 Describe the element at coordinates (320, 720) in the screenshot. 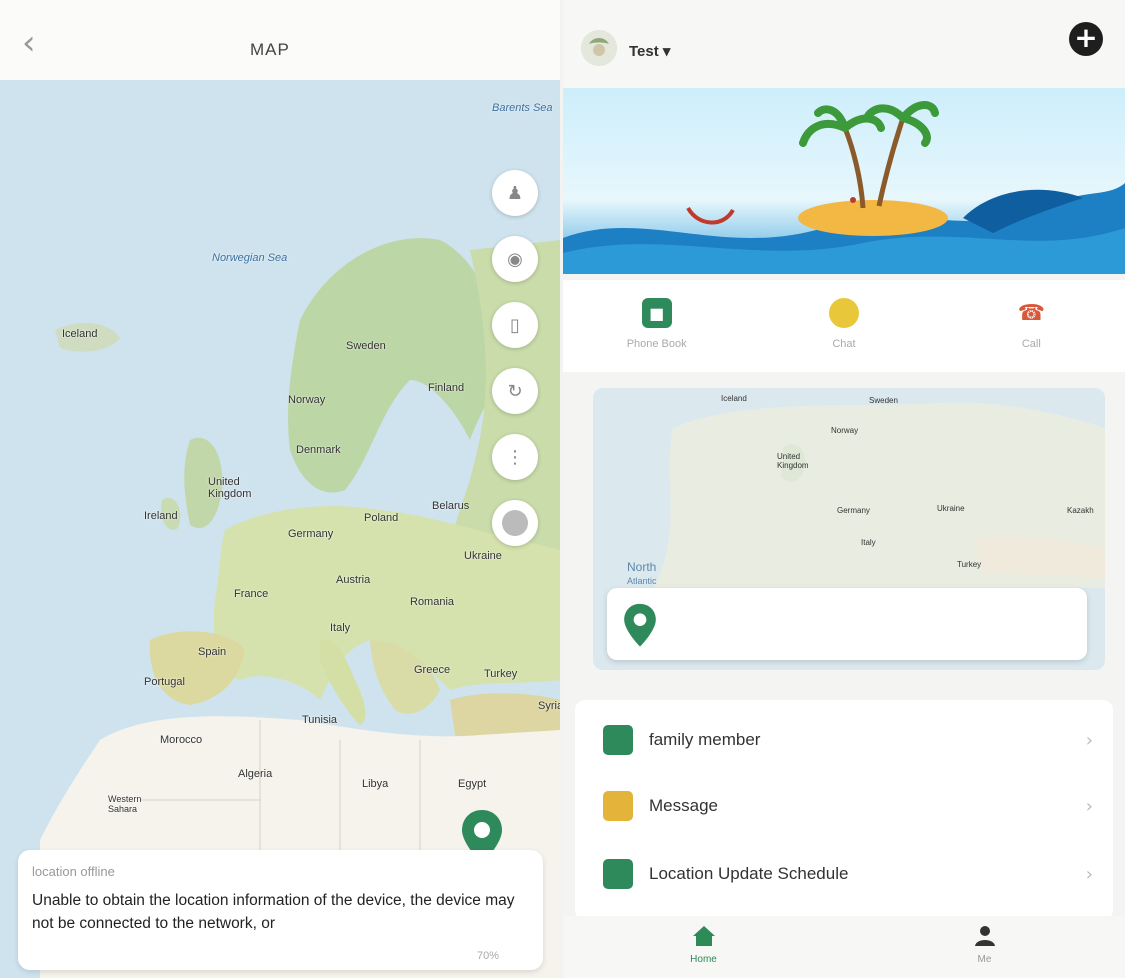

I see `map-label-tunisia: Tunisia` at that location.